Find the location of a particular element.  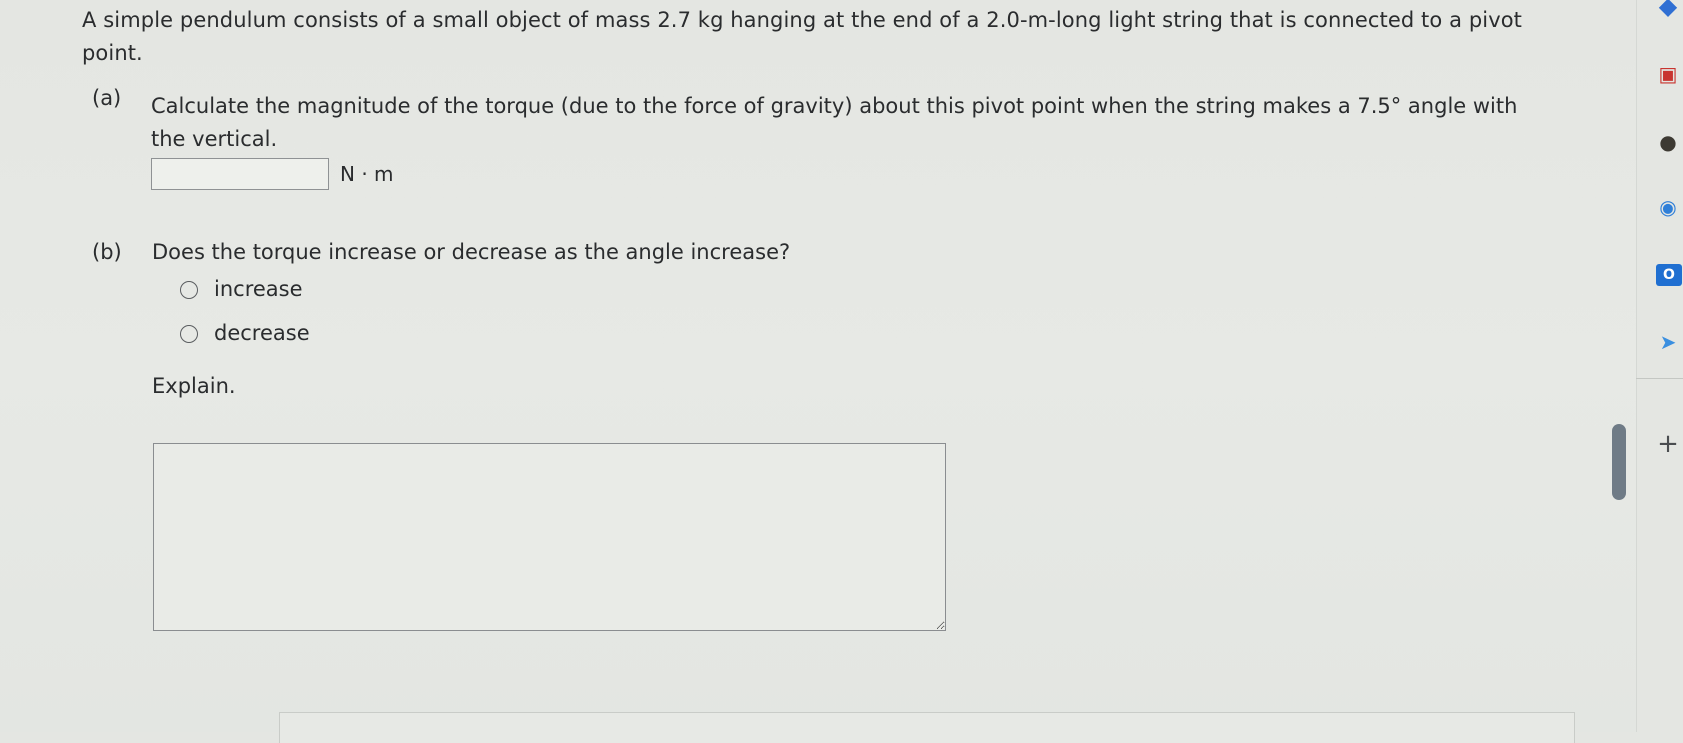

radio-label-decrease: decrease is located at coordinates (262, 333).